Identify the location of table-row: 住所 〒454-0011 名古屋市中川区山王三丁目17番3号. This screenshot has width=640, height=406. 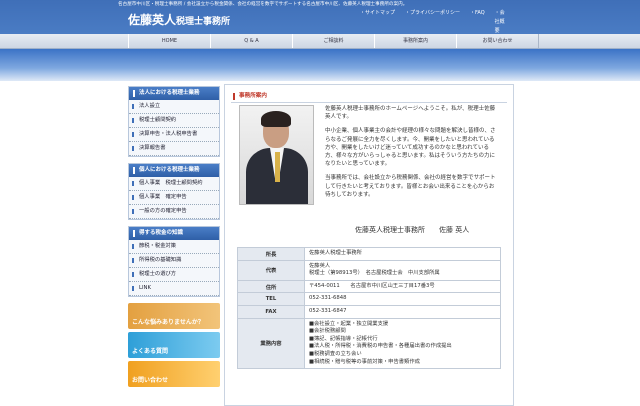
(369, 286).